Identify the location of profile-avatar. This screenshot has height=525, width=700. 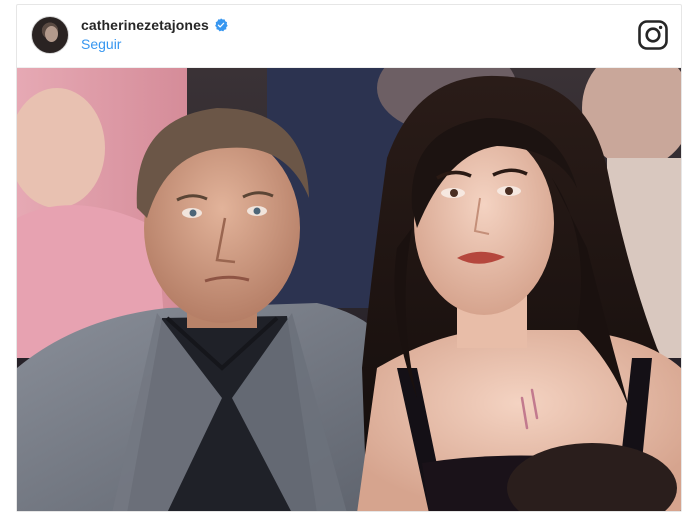
(50, 35).